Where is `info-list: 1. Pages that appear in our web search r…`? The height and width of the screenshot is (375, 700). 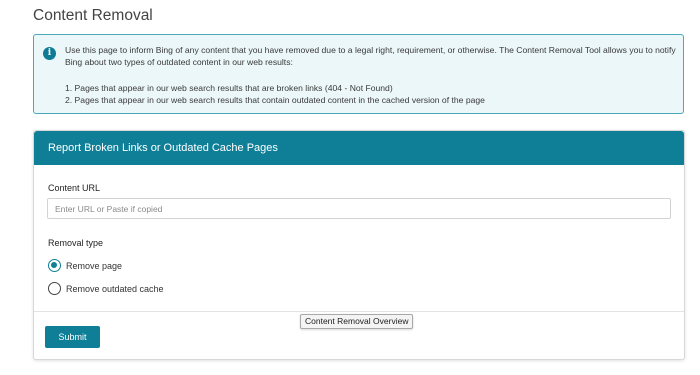 info-list: 1. Pages that appear in our web search r… is located at coordinates (275, 94).